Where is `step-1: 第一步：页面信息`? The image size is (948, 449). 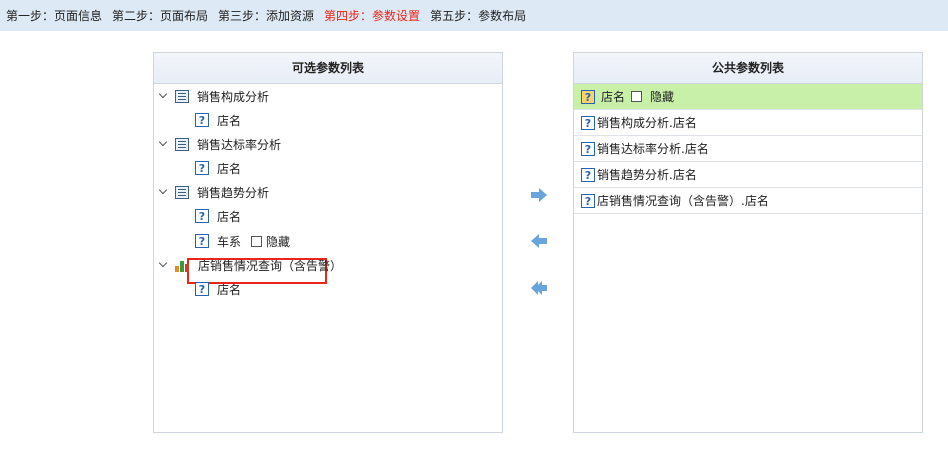 step-1: 第一步：页面信息 is located at coordinates (54, 15).